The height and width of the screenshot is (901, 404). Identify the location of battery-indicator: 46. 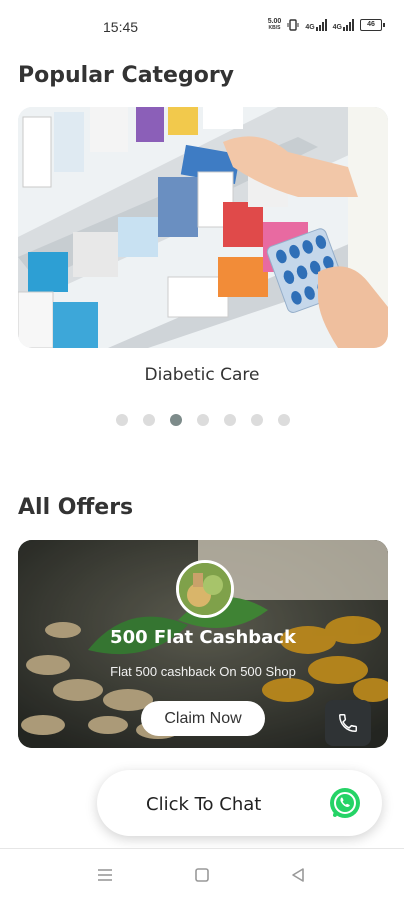
(372, 25).